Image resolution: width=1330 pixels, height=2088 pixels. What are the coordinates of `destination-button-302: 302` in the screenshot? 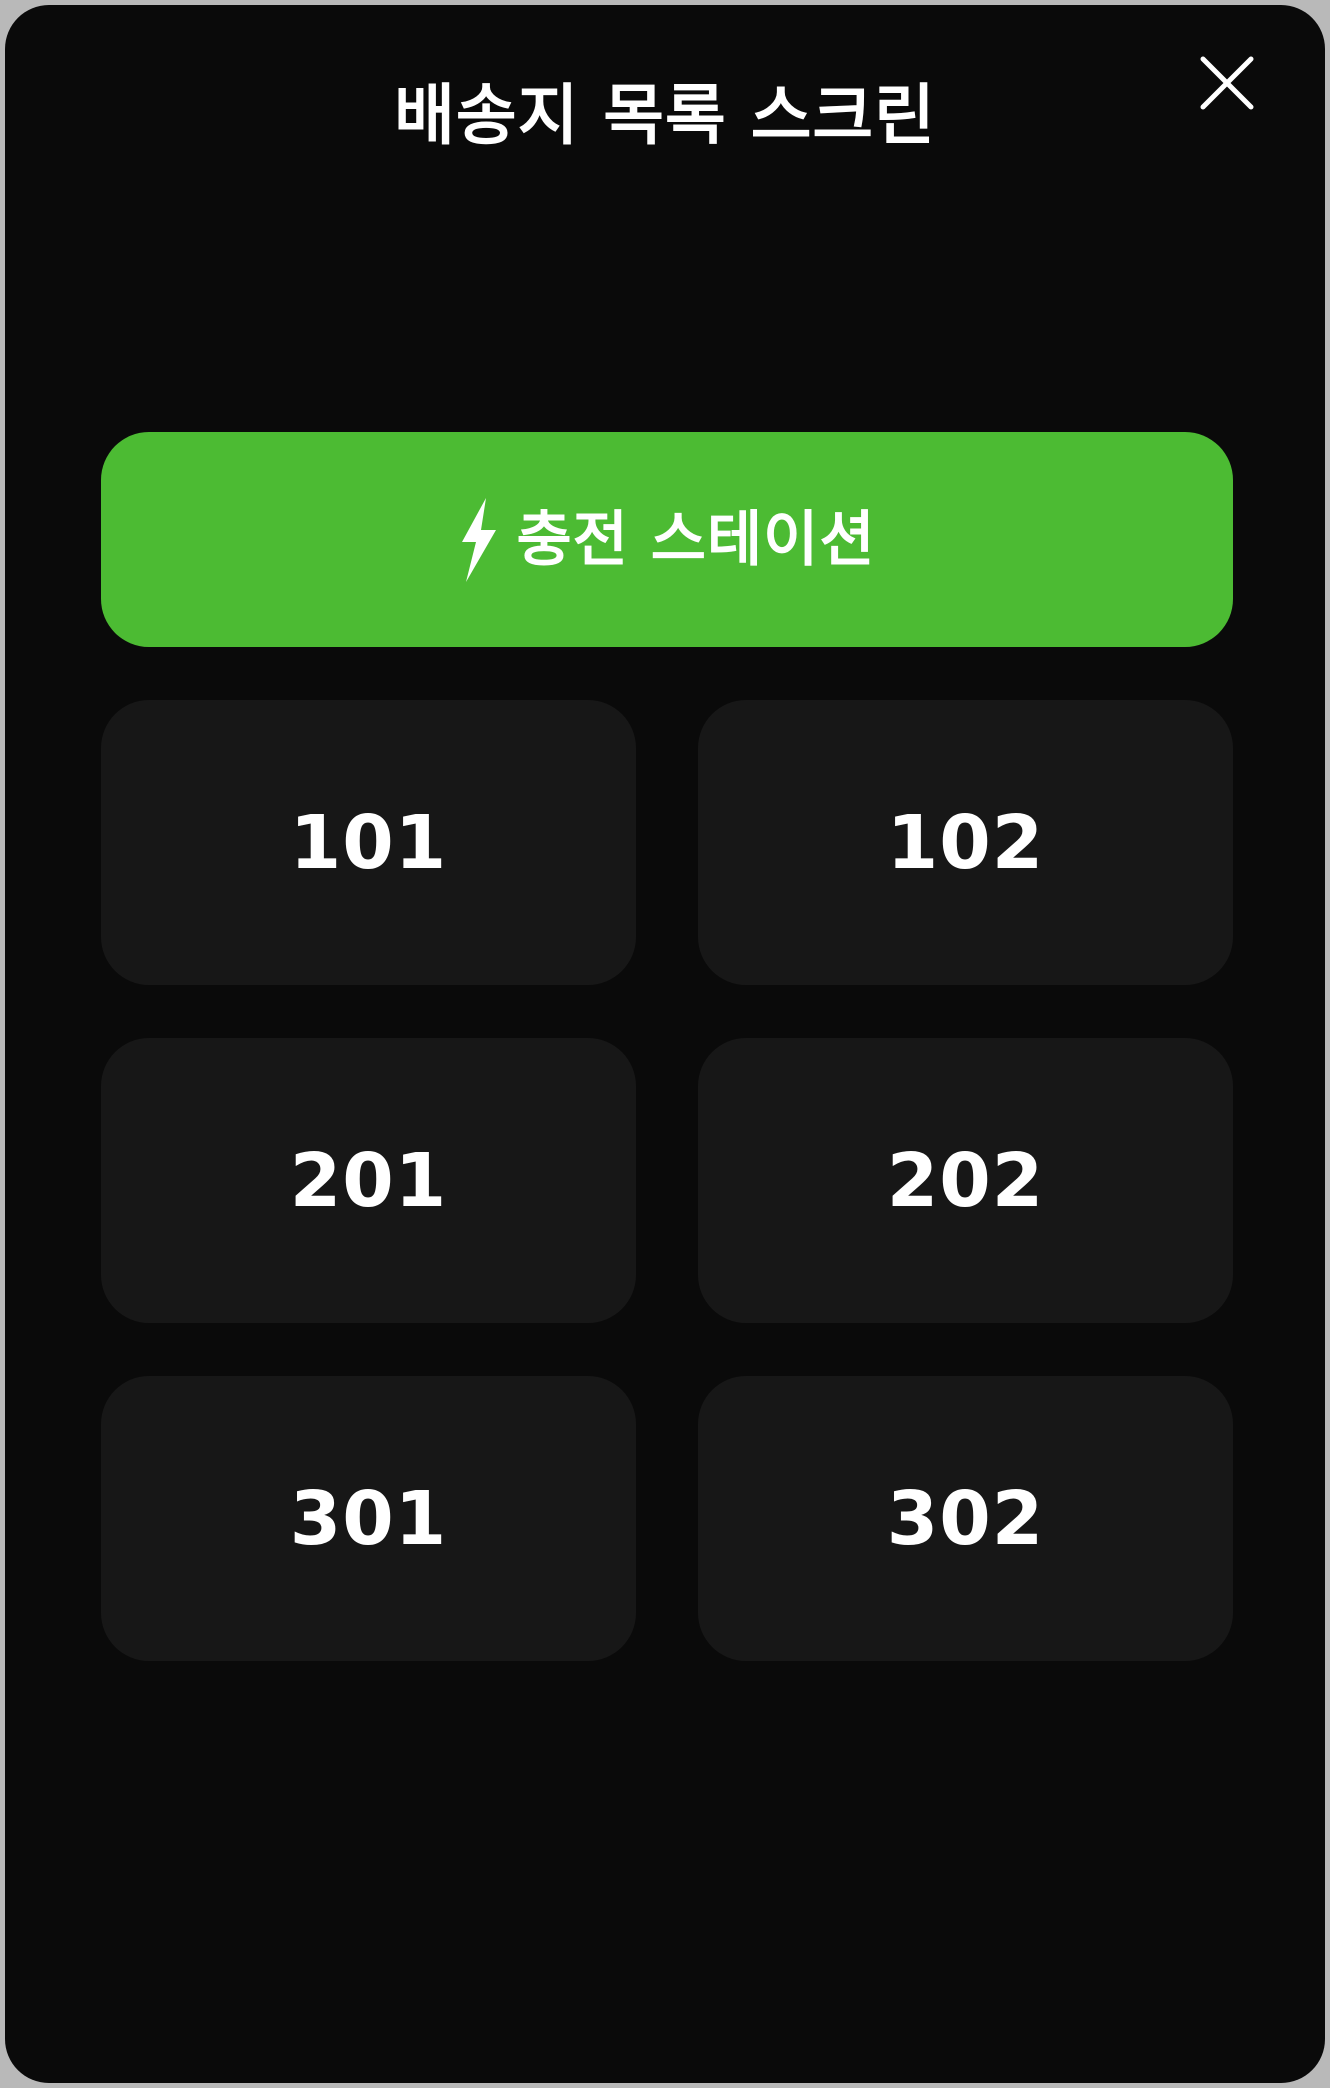 It's located at (965, 1518).